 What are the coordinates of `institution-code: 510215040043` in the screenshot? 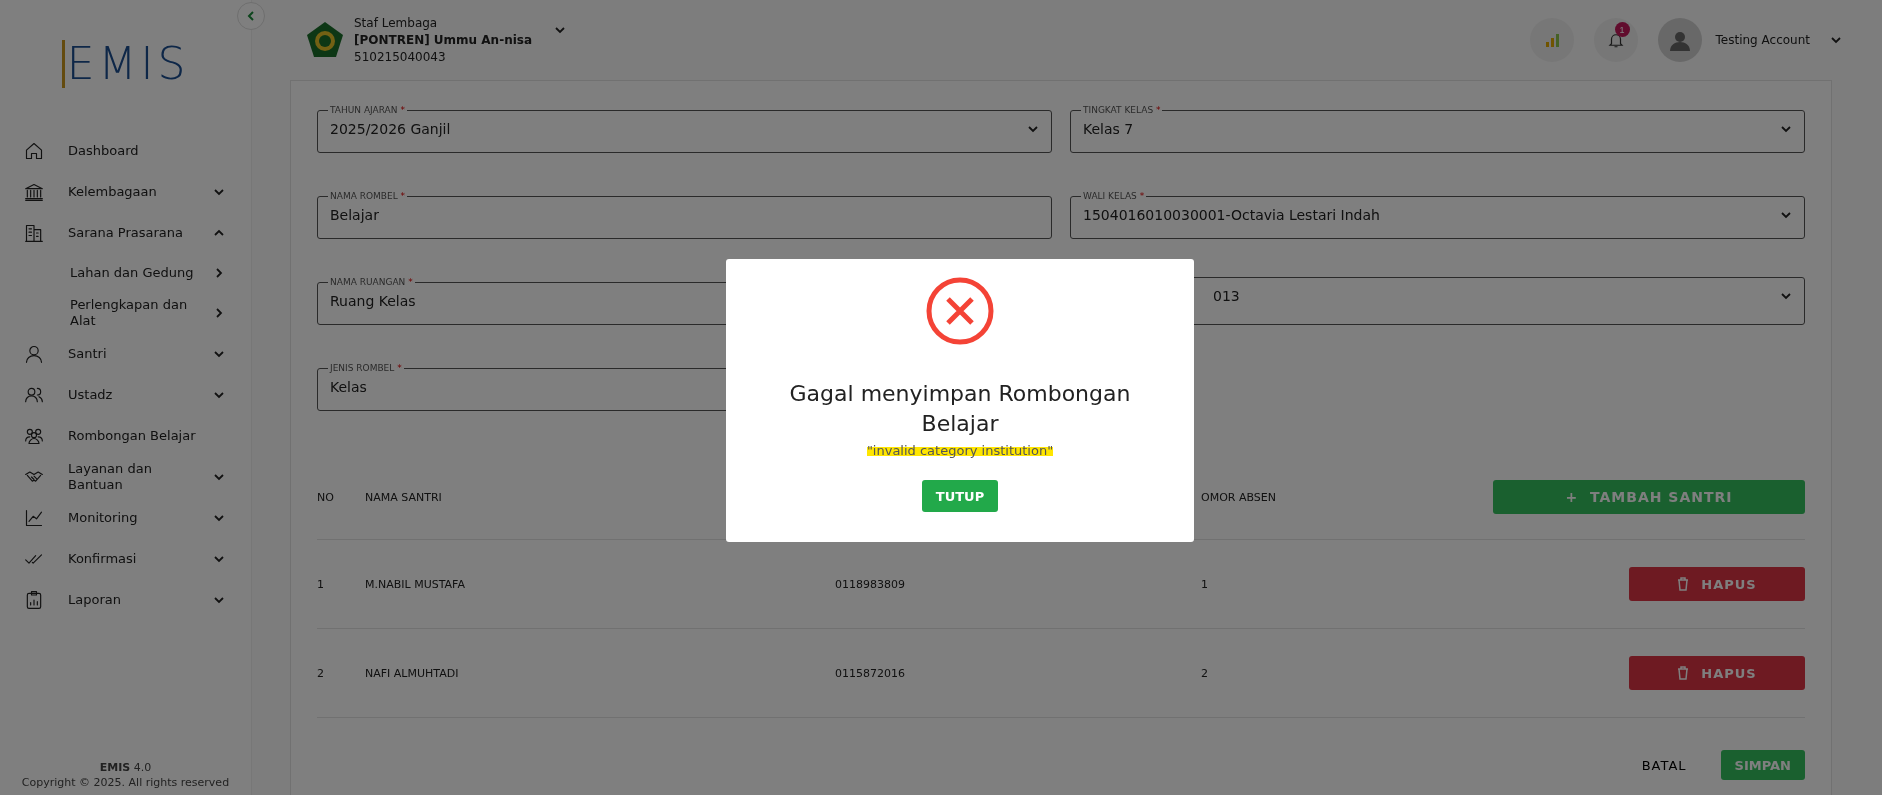 It's located at (400, 57).